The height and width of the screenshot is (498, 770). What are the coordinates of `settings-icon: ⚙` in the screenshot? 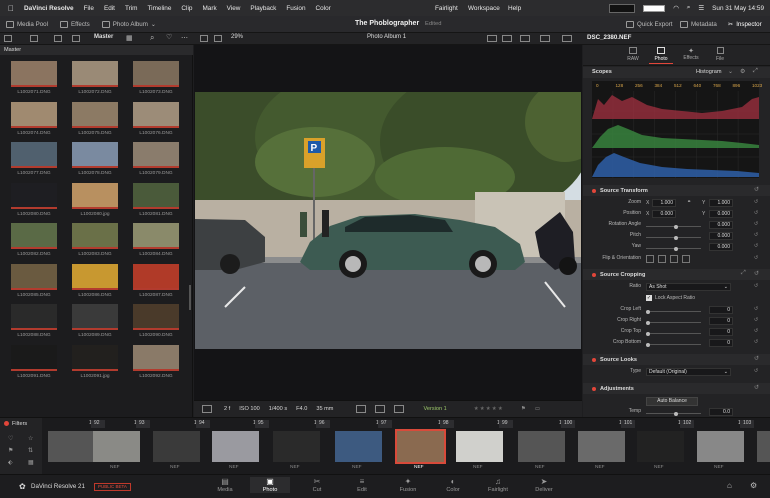 It's located at (753, 485).